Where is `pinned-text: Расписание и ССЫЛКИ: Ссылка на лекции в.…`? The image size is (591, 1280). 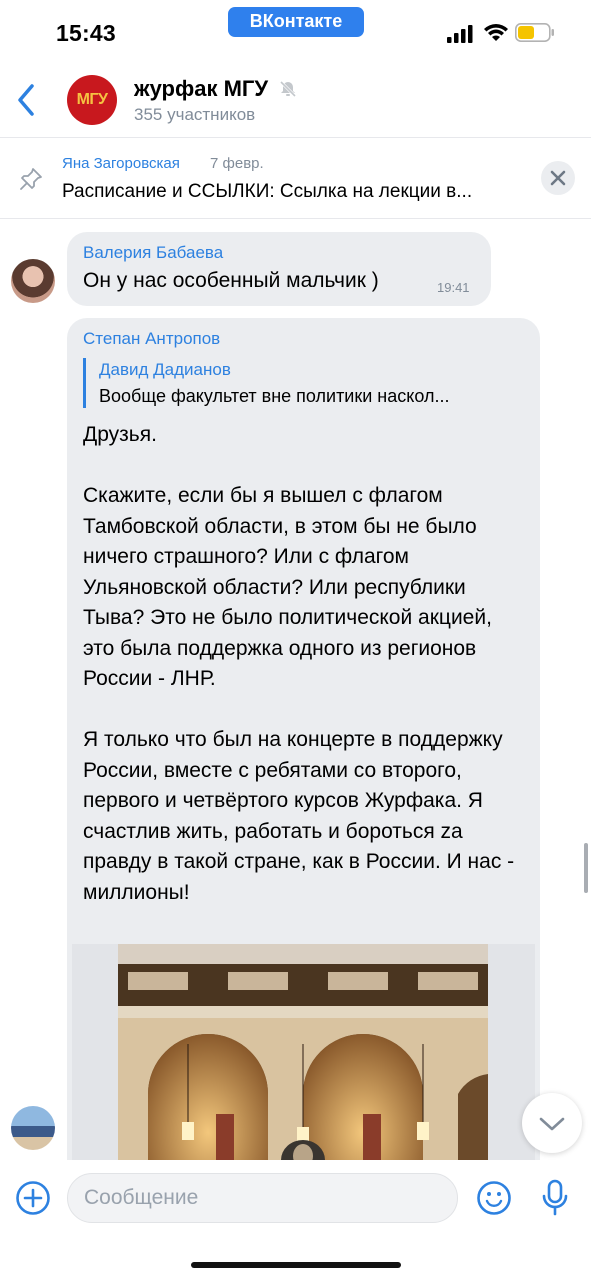
pinned-text: Расписание и ССЫЛКИ: Ссылка на лекции в.… is located at coordinates (267, 191).